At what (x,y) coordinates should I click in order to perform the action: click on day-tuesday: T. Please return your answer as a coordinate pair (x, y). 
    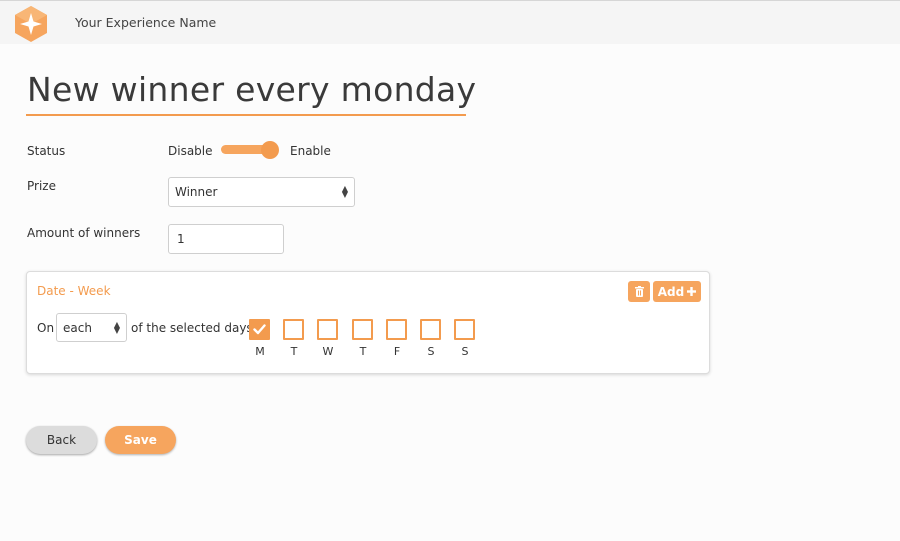
    Looking at the image, I should click on (294, 338).